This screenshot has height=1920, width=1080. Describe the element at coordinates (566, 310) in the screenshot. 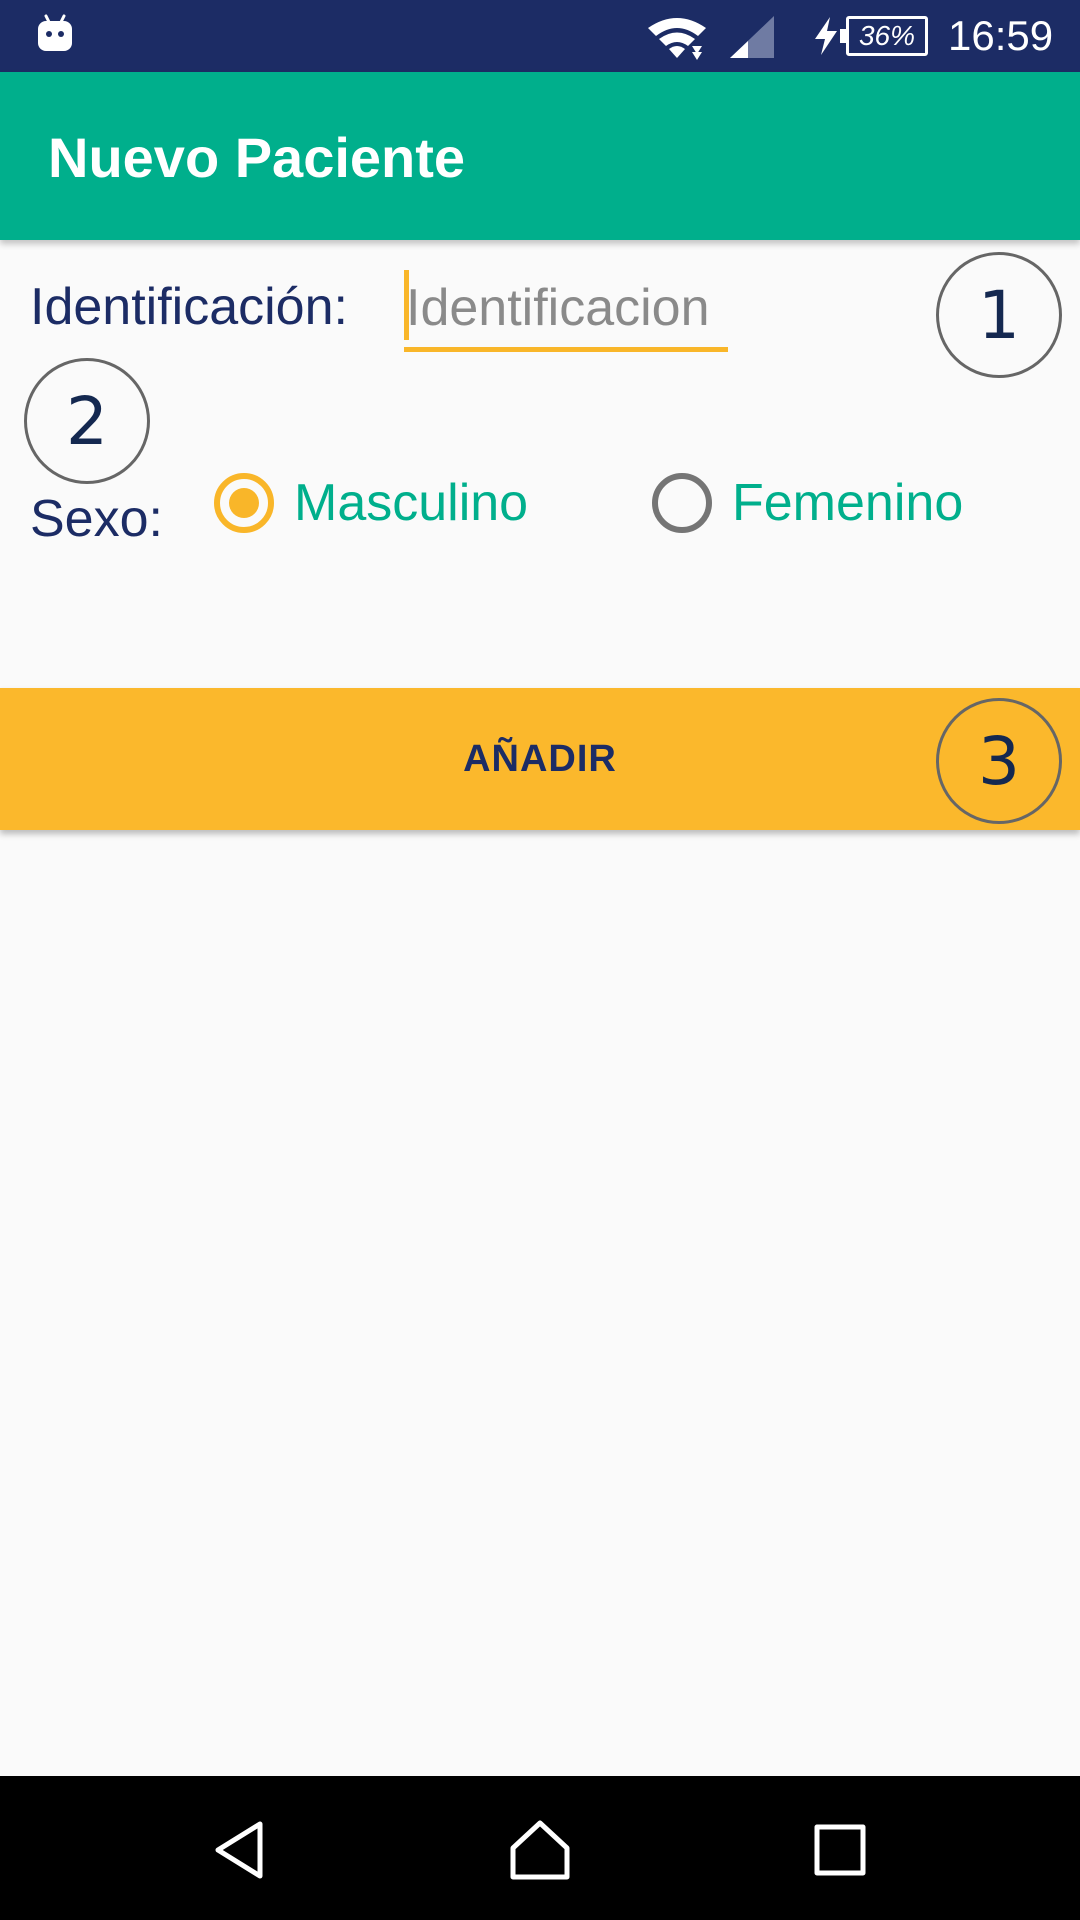

I see `identificacion-input` at that location.